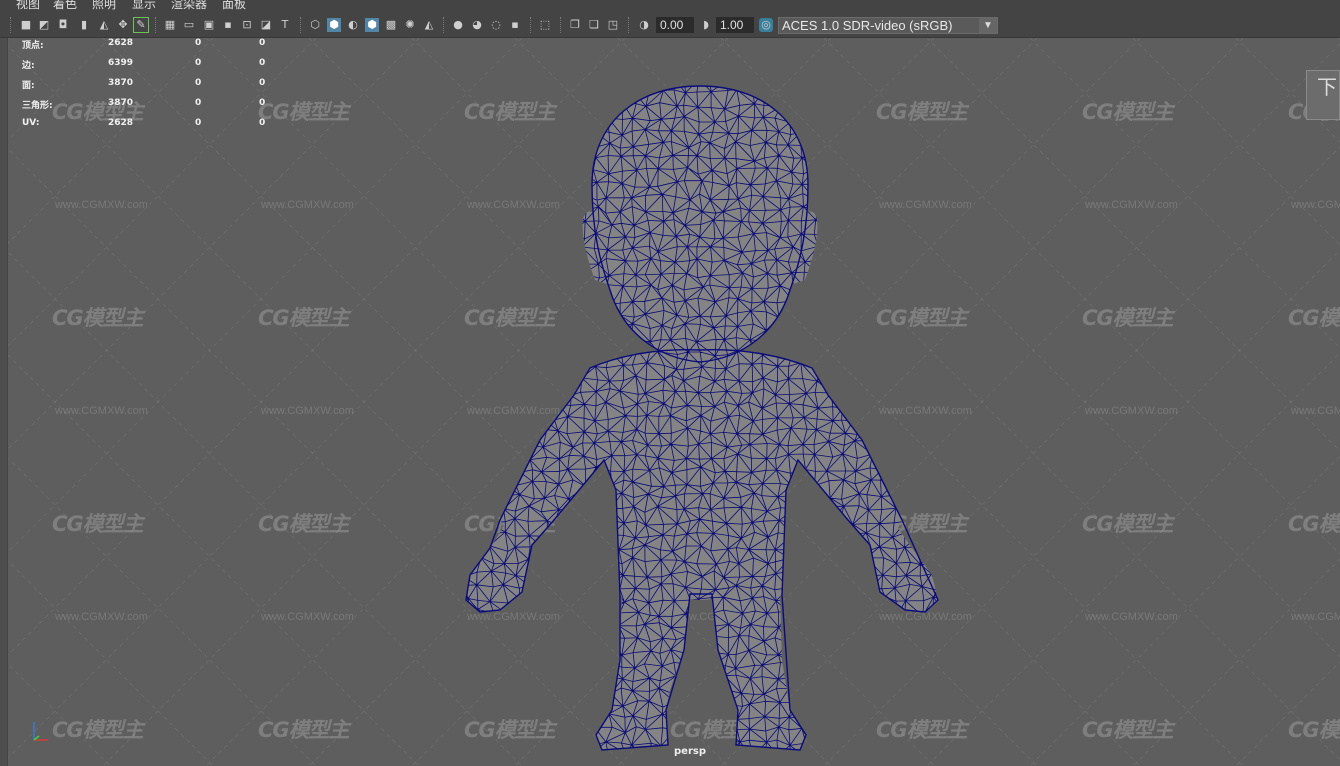  Describe the element at coordinates (152, 124) in the screenshot. I see `hud-row-uvs: UV: 2628 0 0` at that location.